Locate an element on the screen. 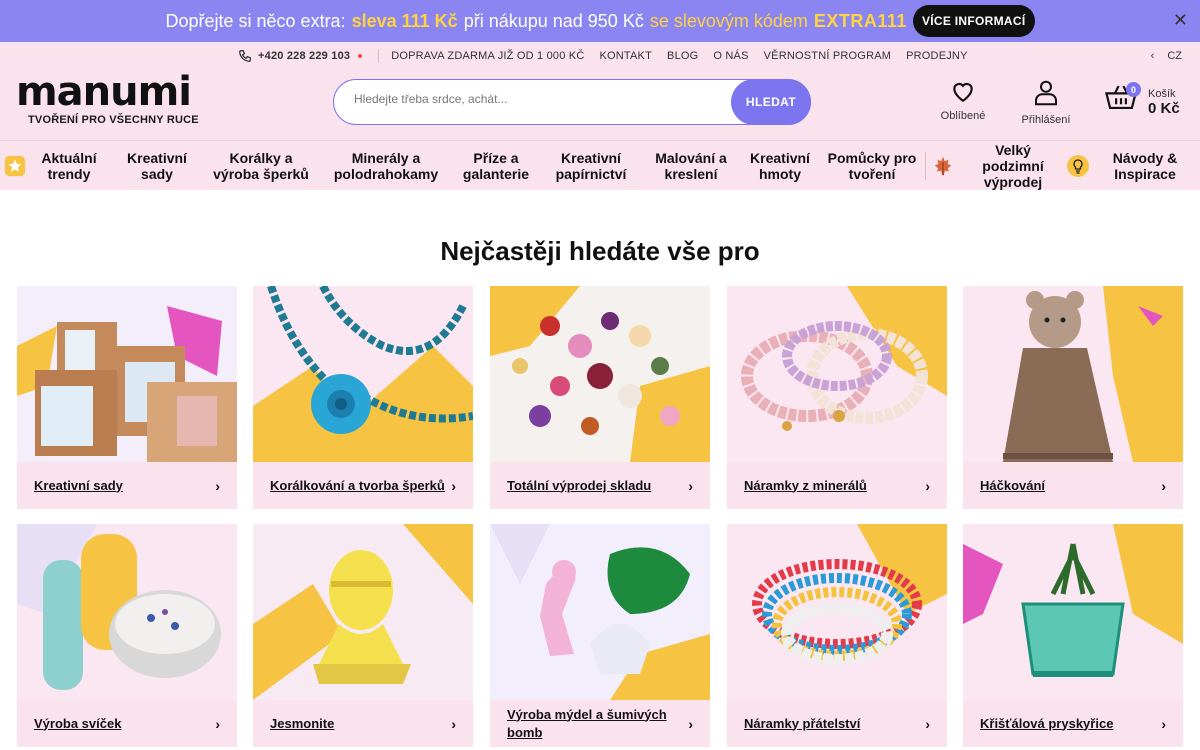 The width and height of the screenshot is (1200, 750). category-creative-kits: Kreativní sady is located at coordinates (157, 166).